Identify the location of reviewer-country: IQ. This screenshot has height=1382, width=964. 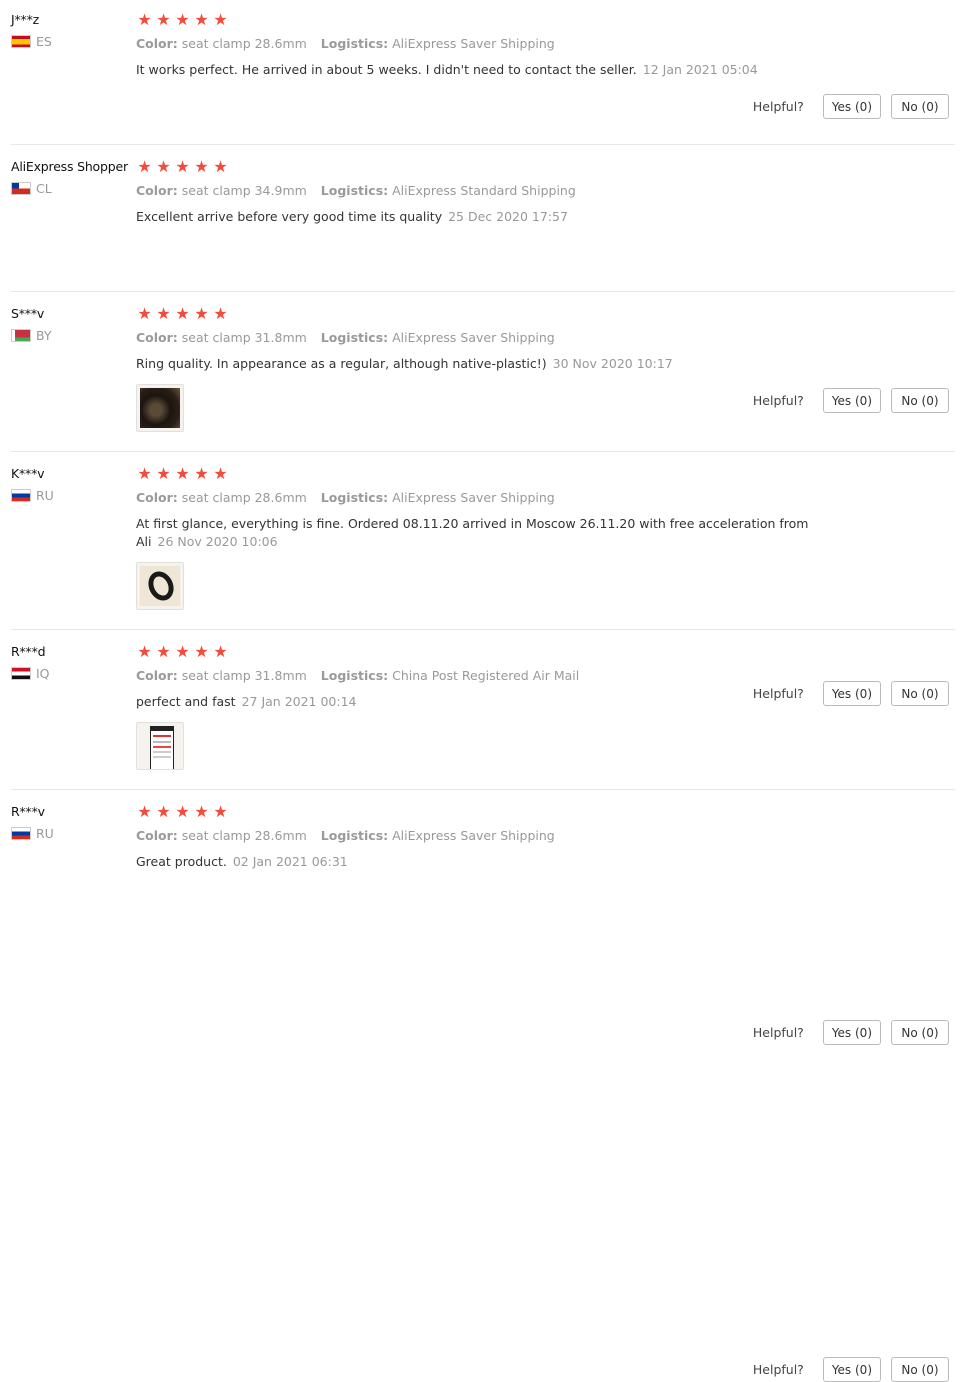
(73, 673).